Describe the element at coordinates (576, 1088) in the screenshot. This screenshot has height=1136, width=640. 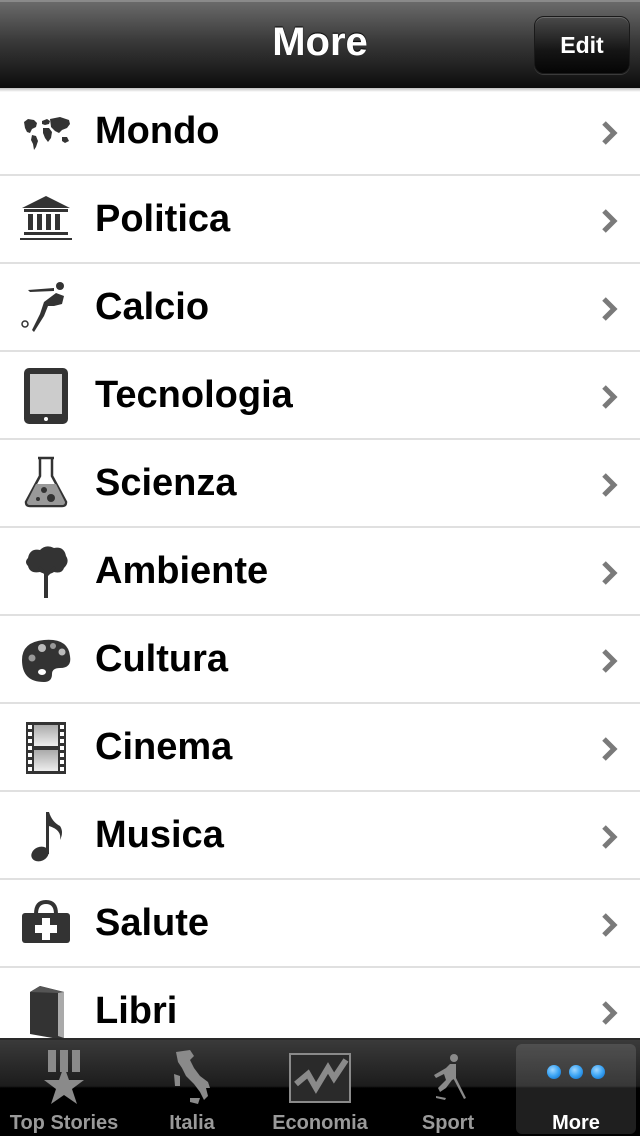
I see `tab-more: More` at that location.